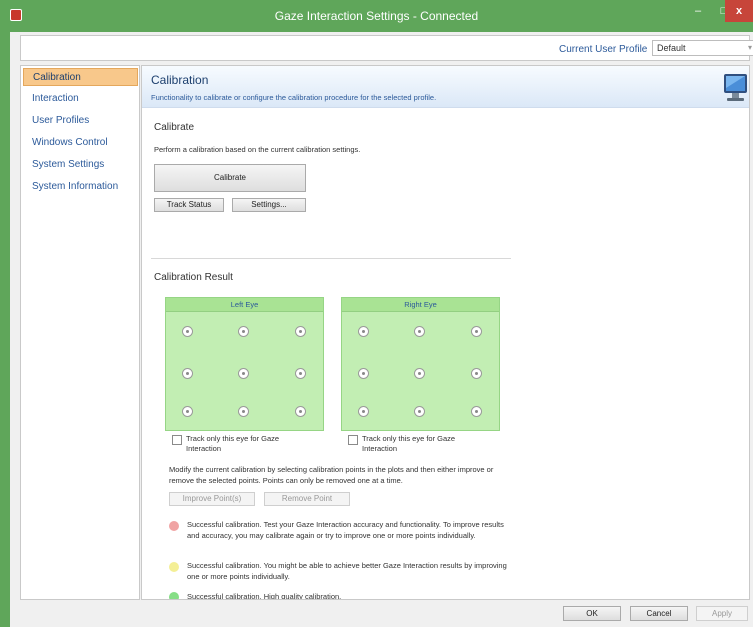  I want to click on track-status-button: Track Status, so click(189, 205).